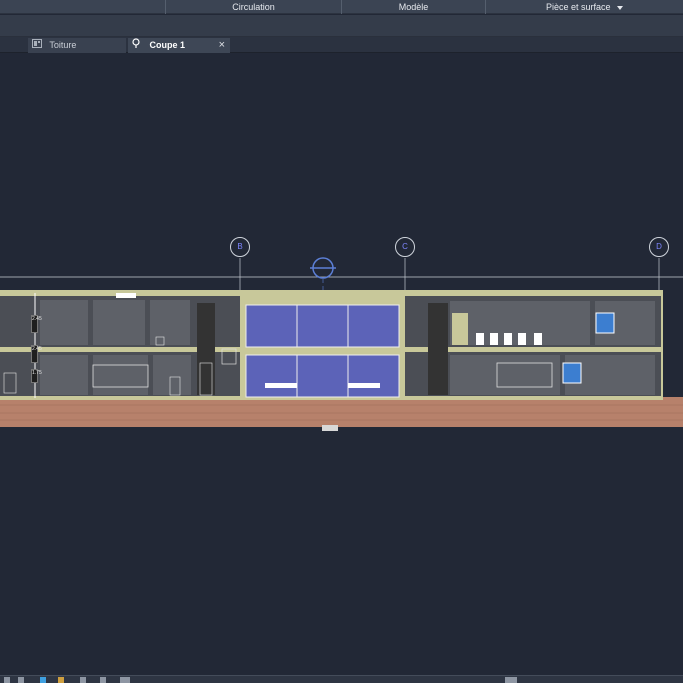  Describe the element at coordinates (103, 680) in the screenshot. I see `hide-isolate-icon` at that location.